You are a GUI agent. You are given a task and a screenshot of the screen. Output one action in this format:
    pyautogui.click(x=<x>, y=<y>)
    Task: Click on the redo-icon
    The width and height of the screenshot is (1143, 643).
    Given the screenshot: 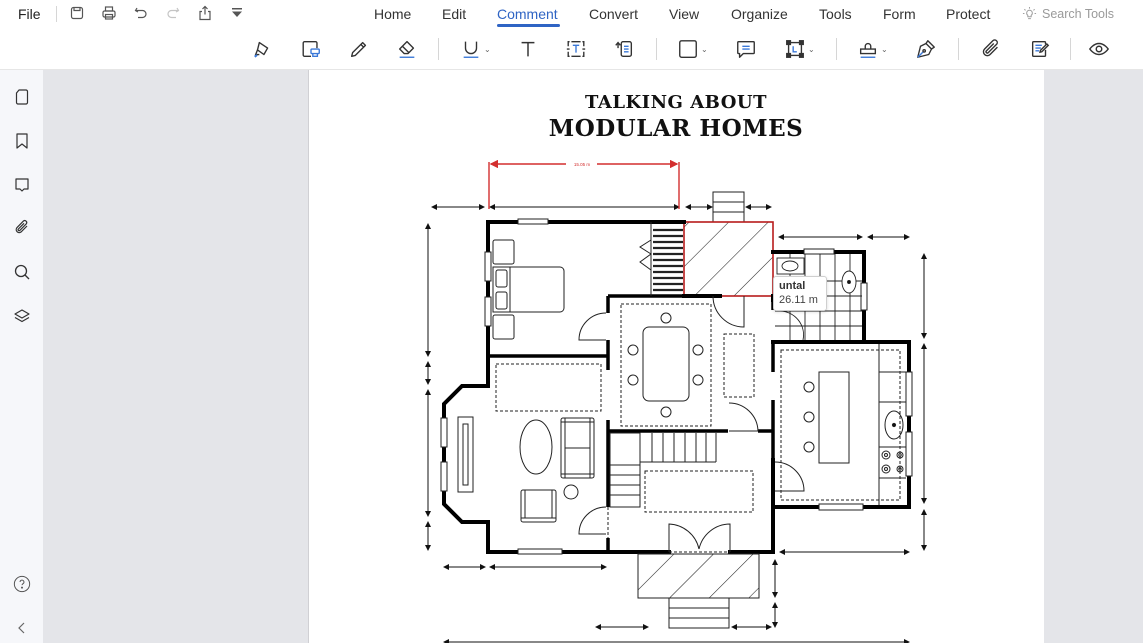 What is the action you would take?
    pyautogui.click(x=173, y=13)
    